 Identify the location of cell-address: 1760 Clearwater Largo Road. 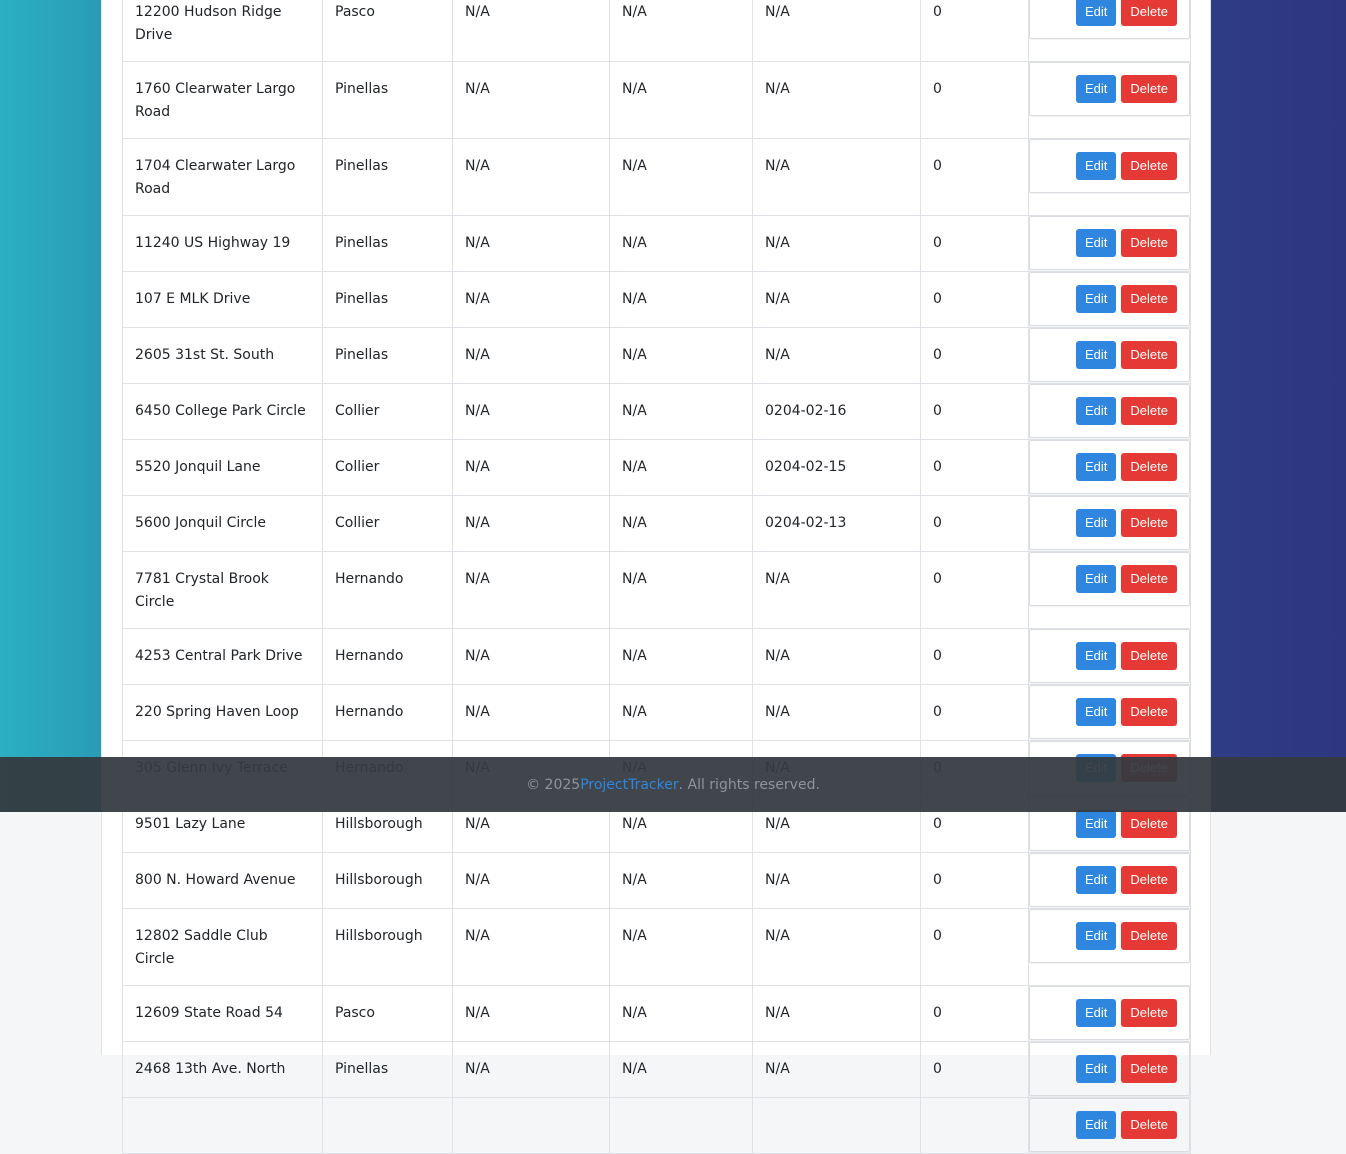
(222, 100).